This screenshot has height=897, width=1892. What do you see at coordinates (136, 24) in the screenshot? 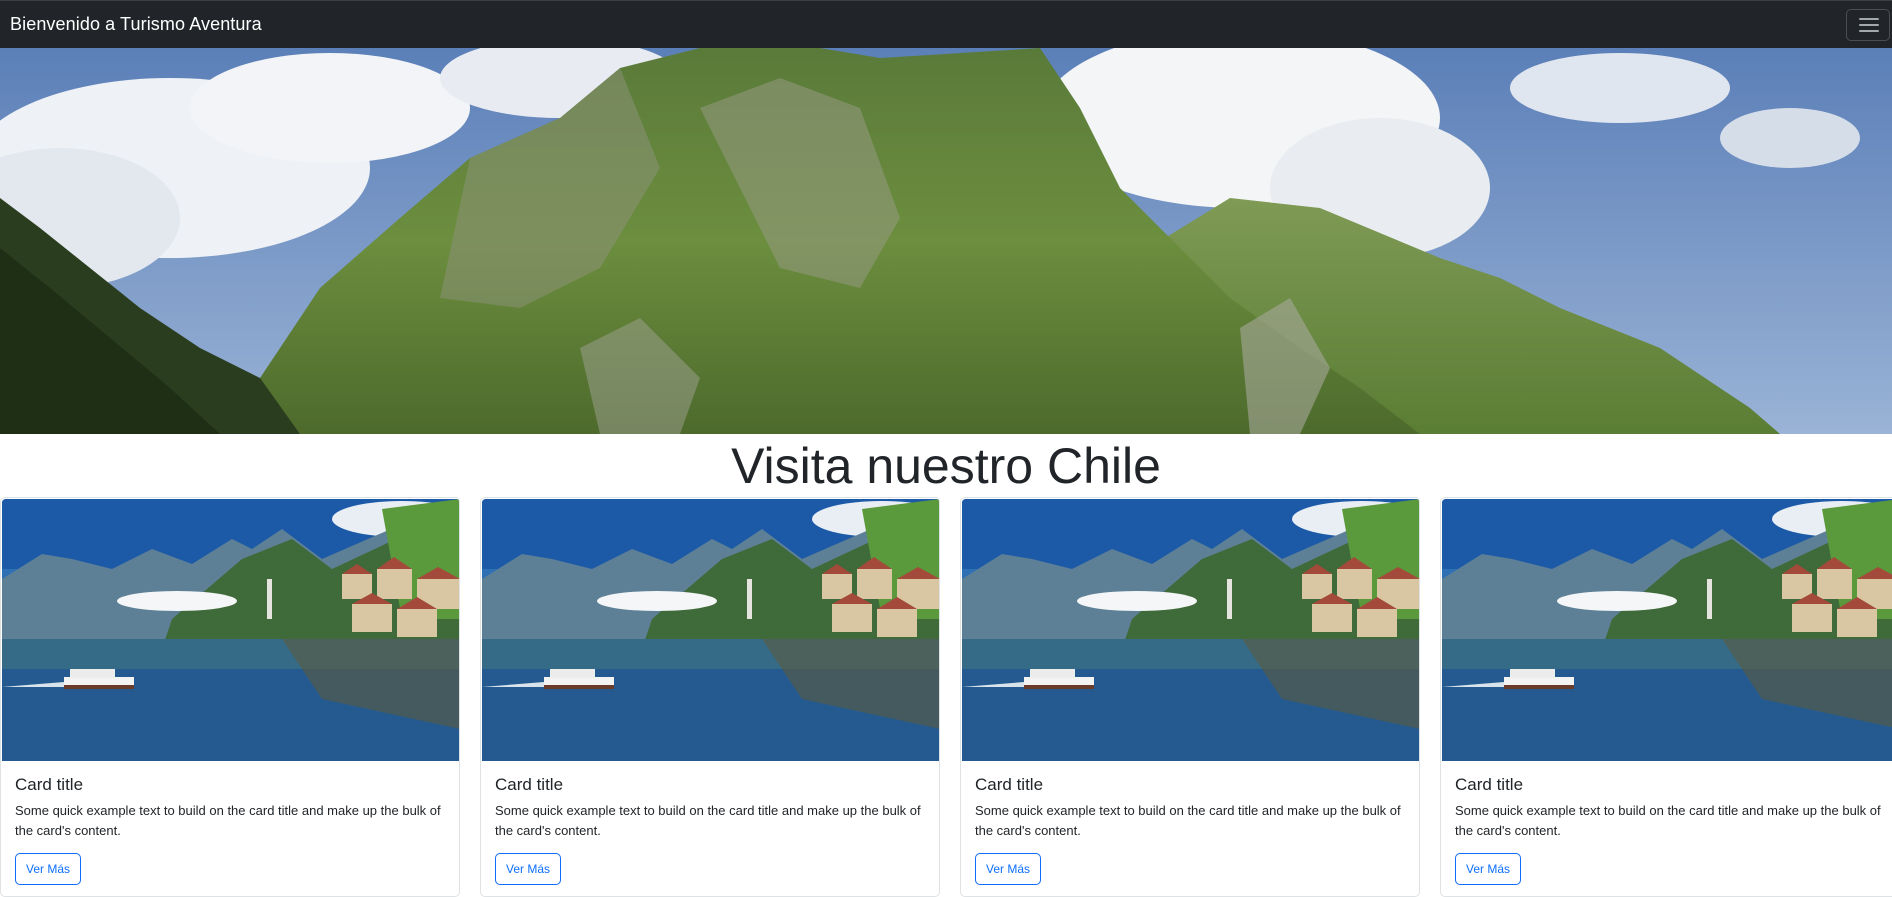
I see `navbar-brand: Bienvenido a Turismo Aventura` at bounding box center [136, 24].